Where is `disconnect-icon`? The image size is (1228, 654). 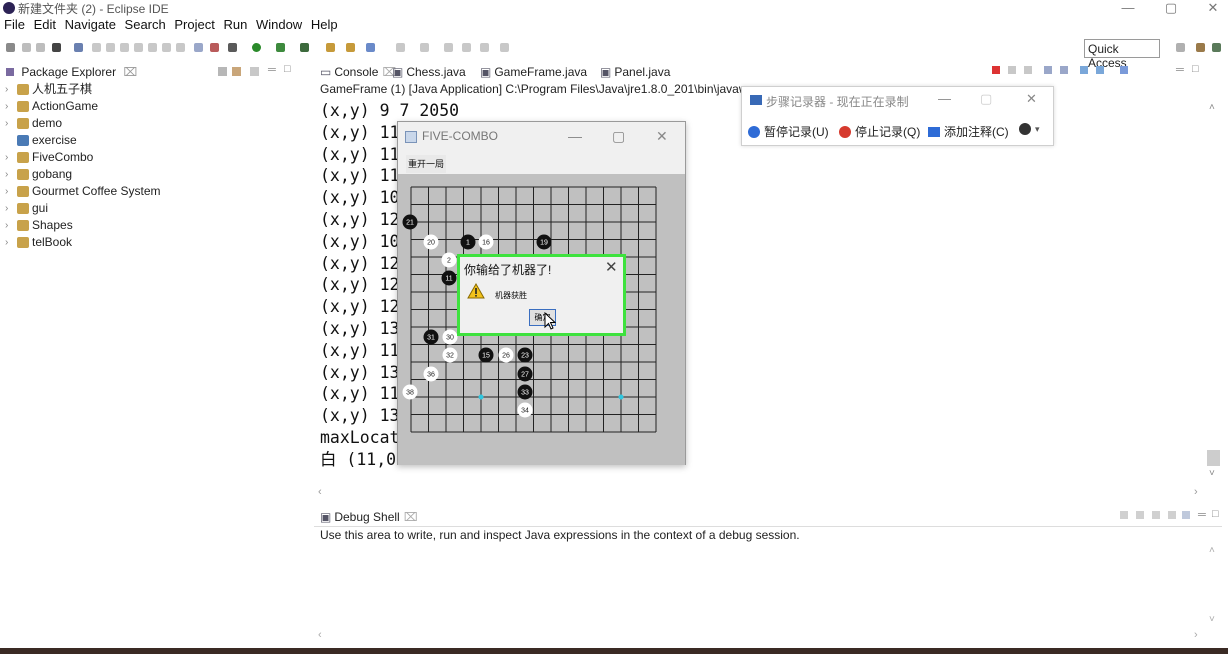
disconnect-icon is located at coordinates (138, 47).